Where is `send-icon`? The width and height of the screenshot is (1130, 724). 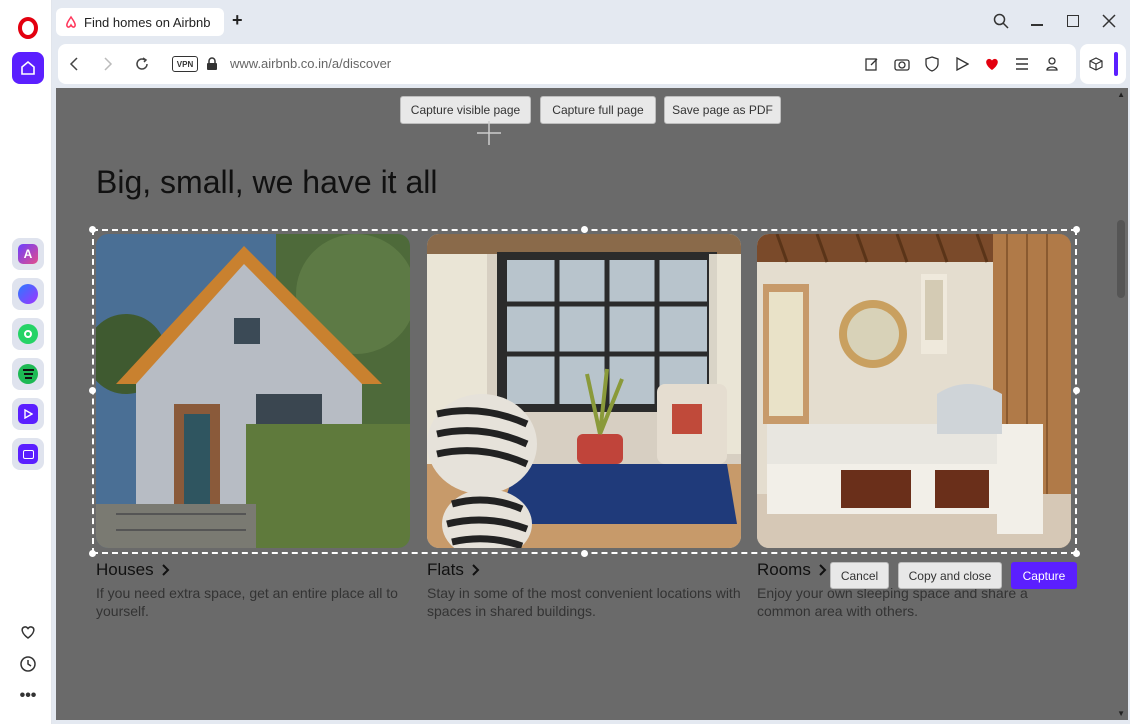
send-icon is located at coordinates (962, 64).